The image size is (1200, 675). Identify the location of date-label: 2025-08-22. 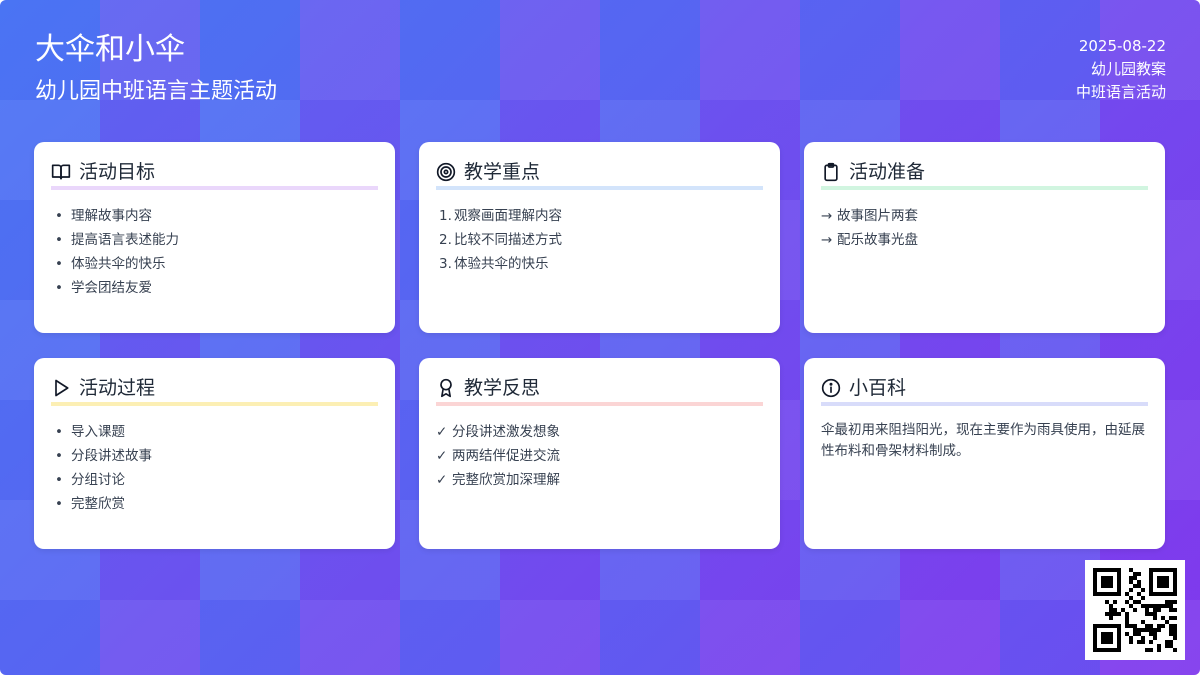
(1122, 46).